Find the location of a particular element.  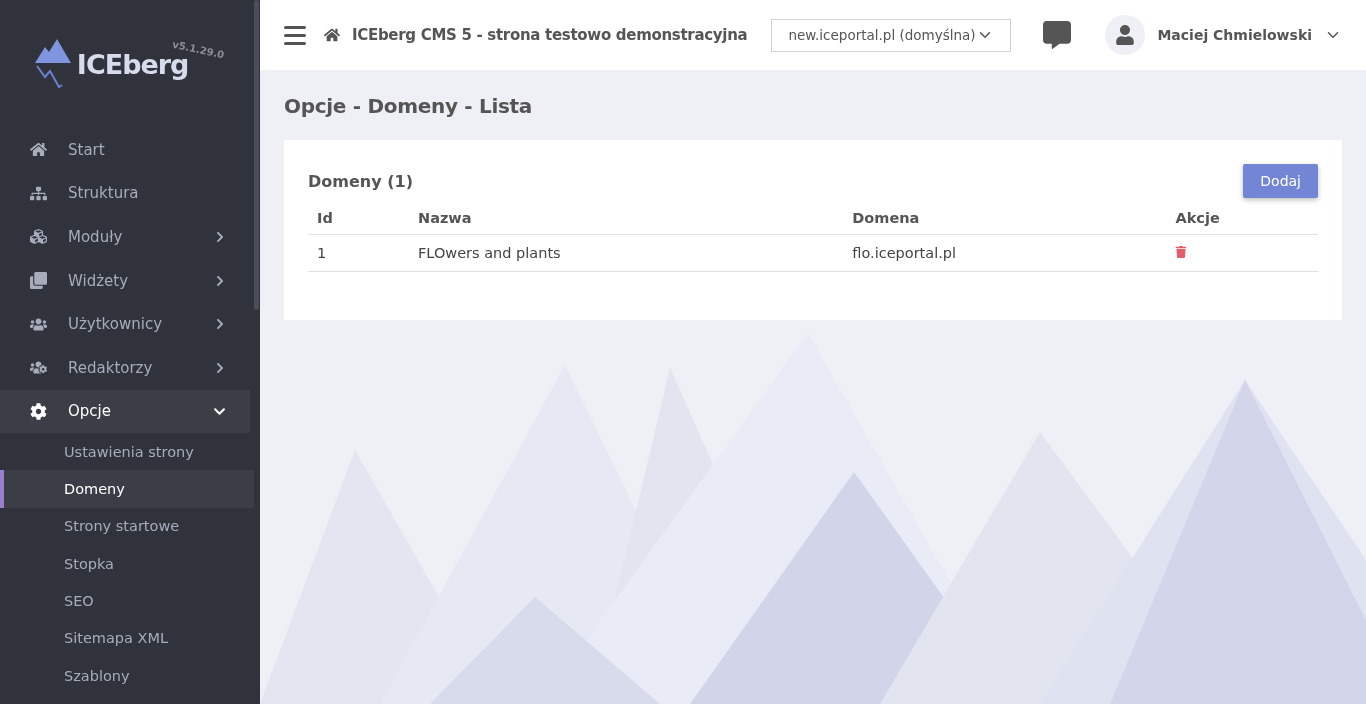

sitemap-icon is located at coordinates (38, 193).